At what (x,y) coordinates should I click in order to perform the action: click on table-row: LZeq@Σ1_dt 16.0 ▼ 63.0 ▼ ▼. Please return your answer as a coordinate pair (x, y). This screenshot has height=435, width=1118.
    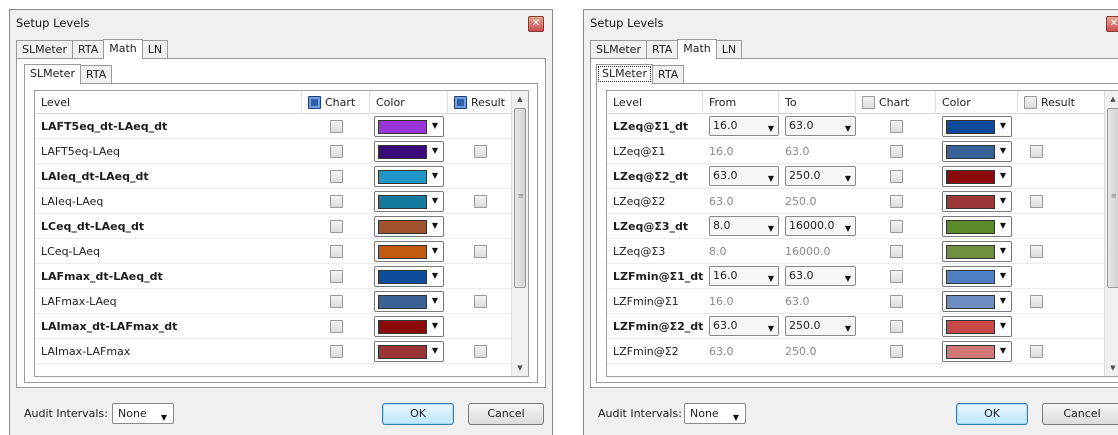
    Looking at the image, I should click on (856, 126).